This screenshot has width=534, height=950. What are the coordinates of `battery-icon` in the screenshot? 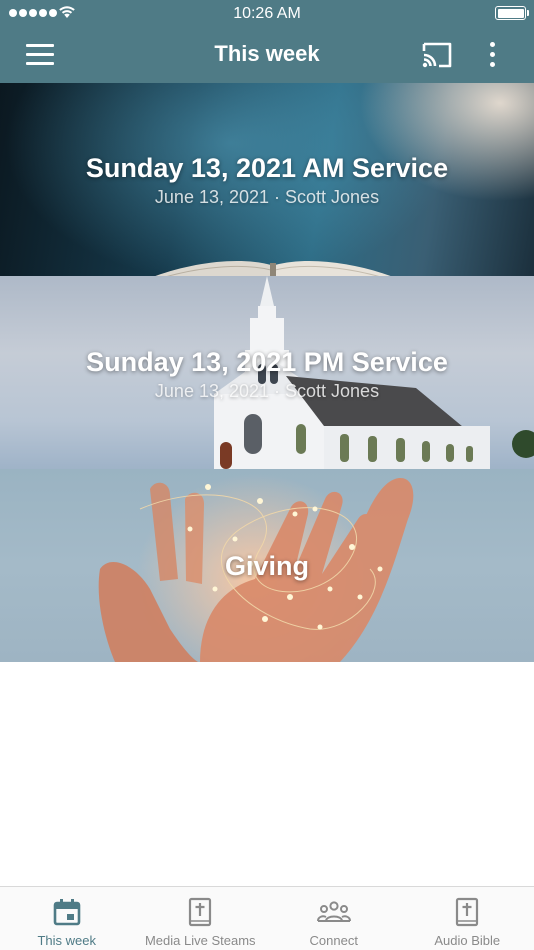 It's located at (512, 13).